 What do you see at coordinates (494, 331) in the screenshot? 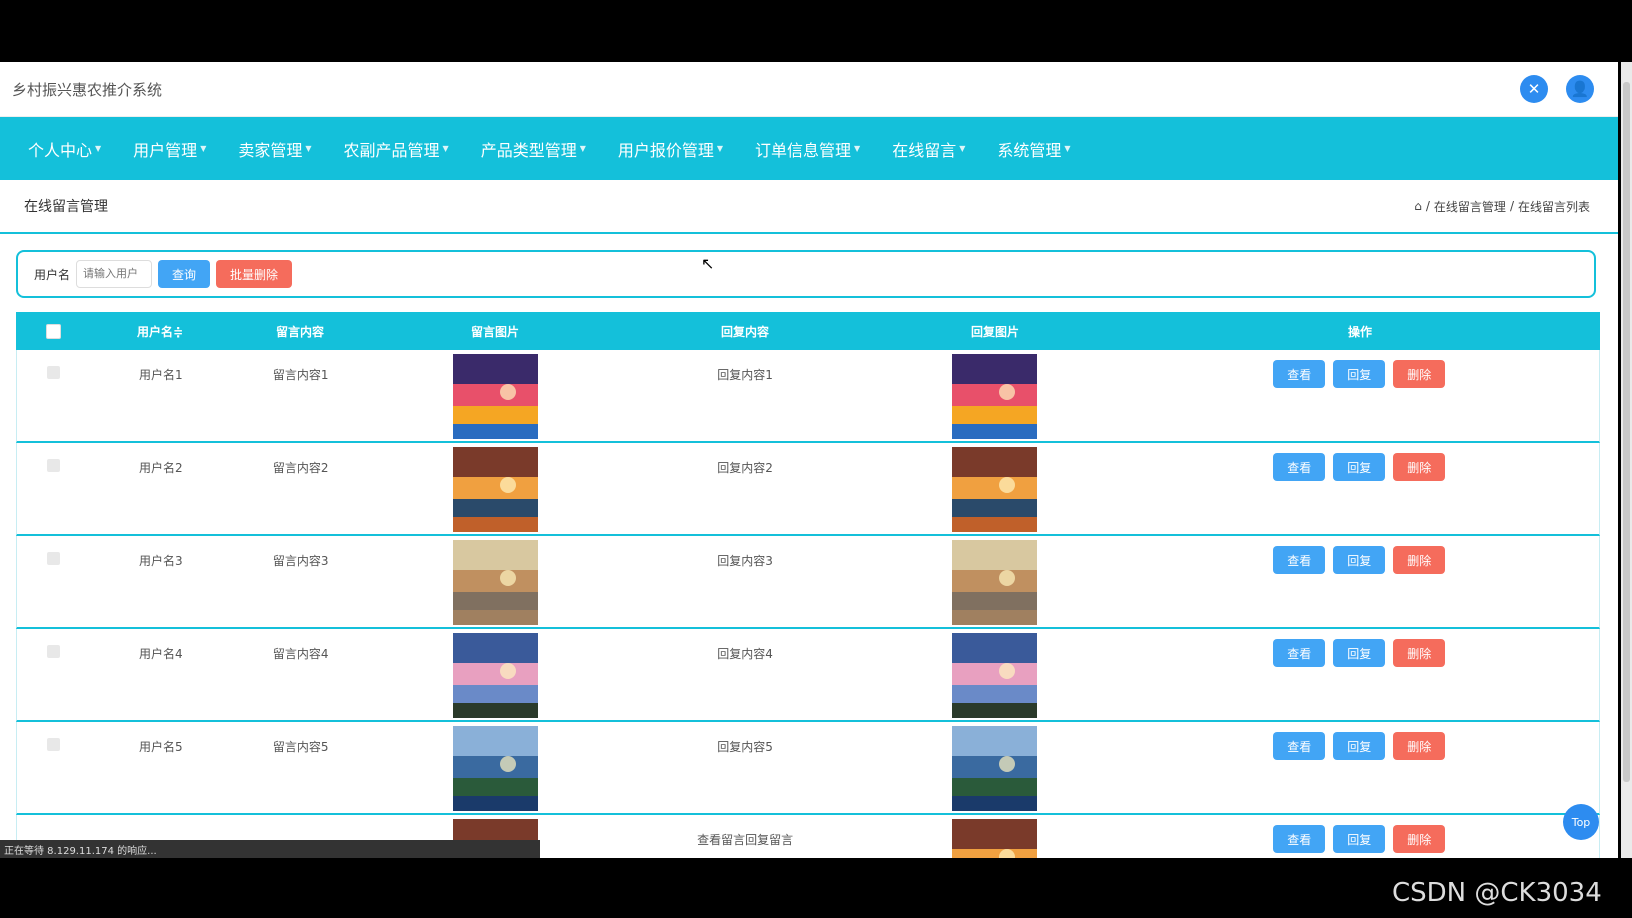
I see `column-header-image: 留言图片` at bounding box center [494, 331].